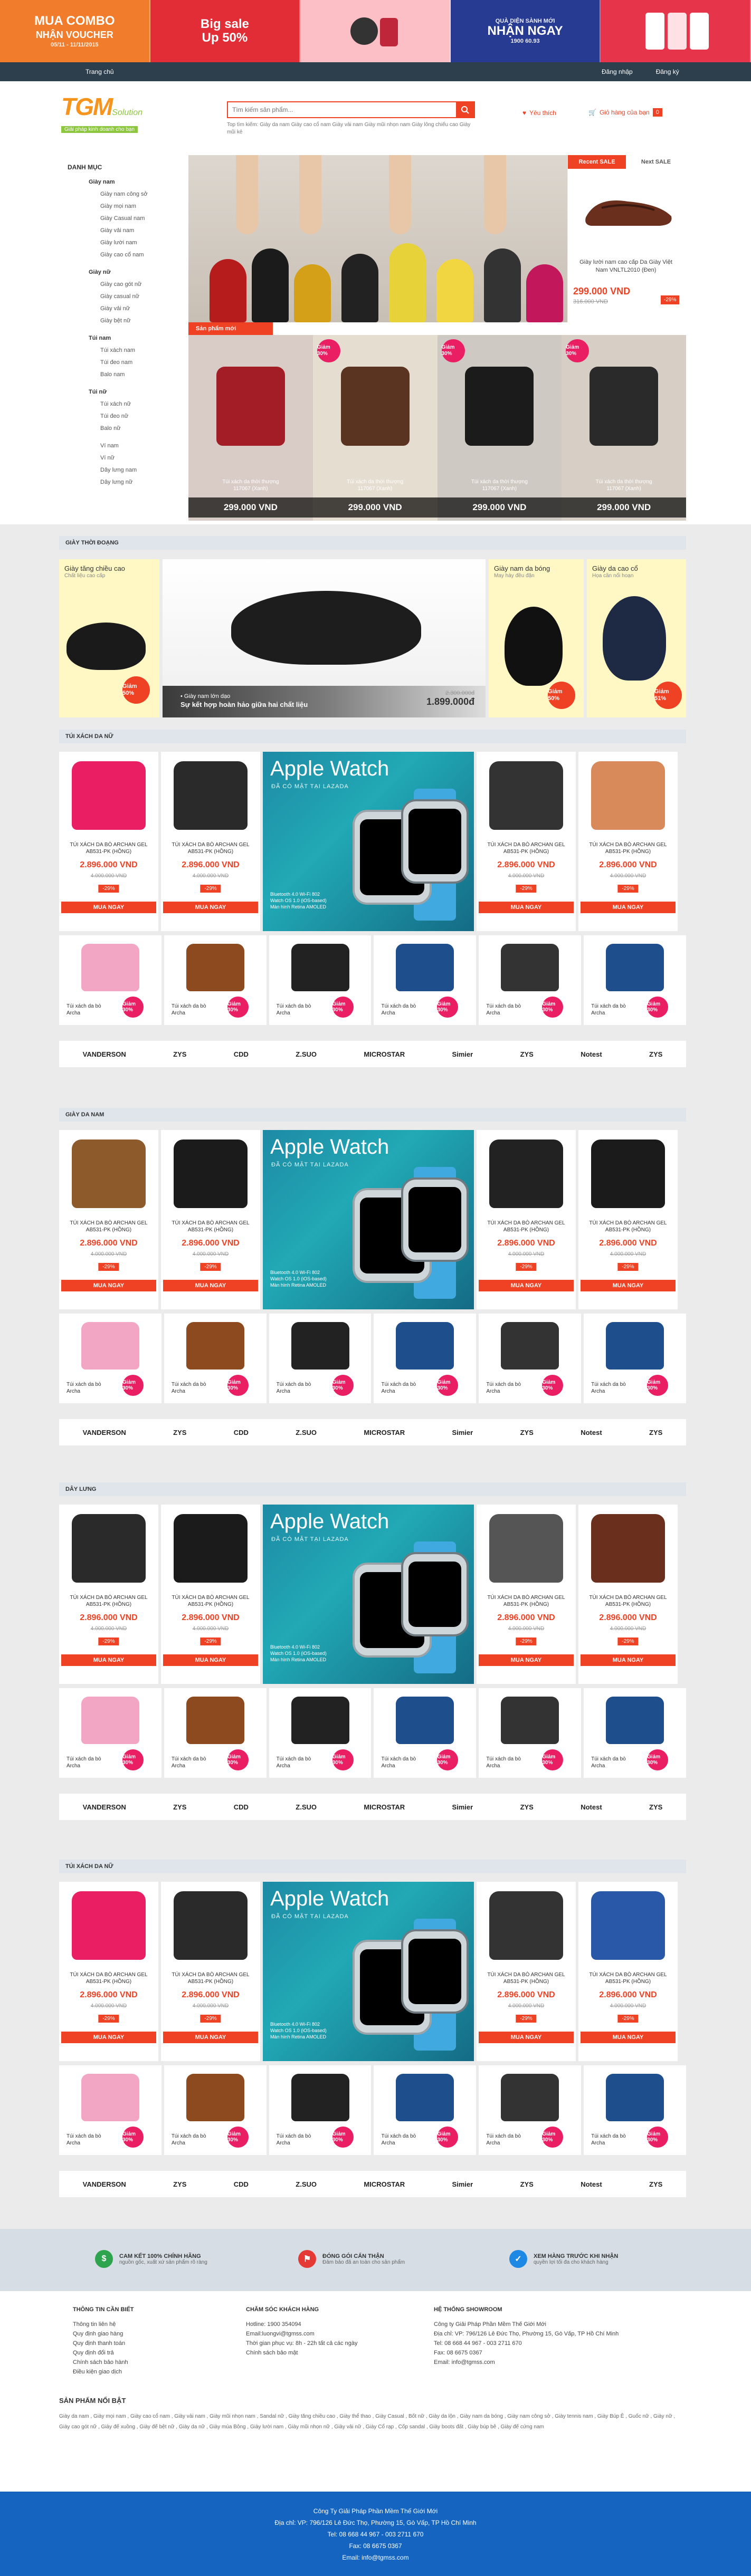 The image size is (751, 2576). I want to click on category-item: Giày mọi nam, so click(126, 206).